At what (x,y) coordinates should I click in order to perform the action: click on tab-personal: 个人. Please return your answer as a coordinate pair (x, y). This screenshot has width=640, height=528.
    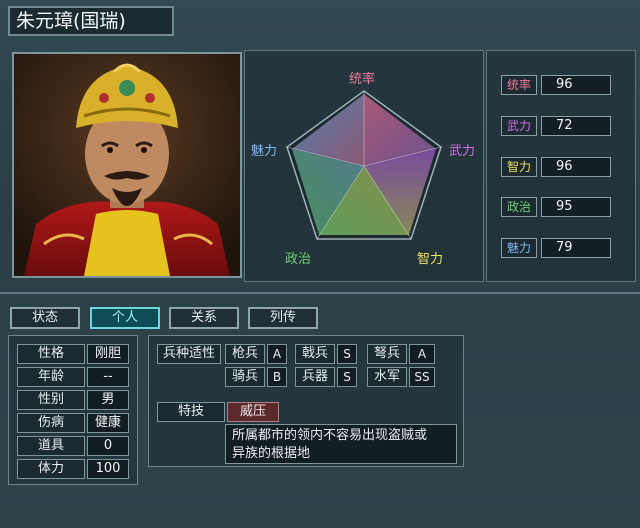
    Looking at the image, I should click on (125, 318).